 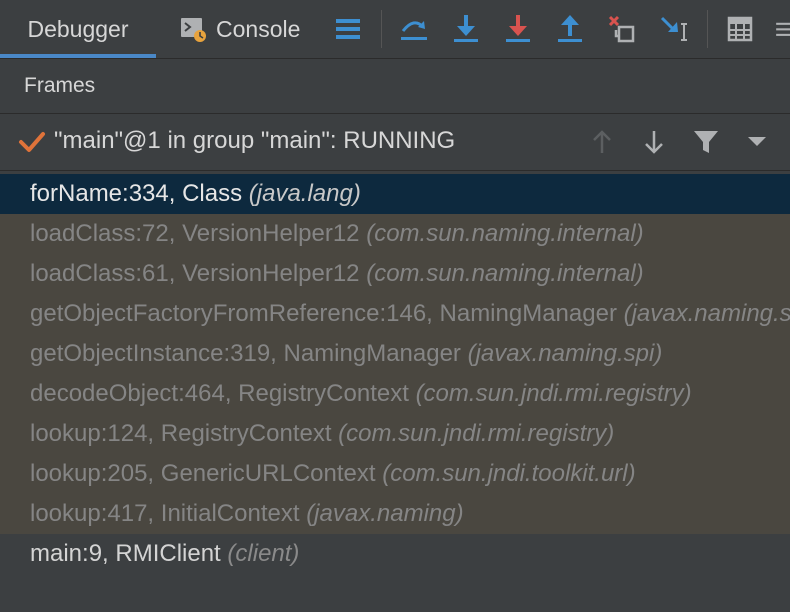 What do you see at coordinates (414, 29) in the screenshot?
I see `show-execution-point-icon` at bounding box center [414, 29].